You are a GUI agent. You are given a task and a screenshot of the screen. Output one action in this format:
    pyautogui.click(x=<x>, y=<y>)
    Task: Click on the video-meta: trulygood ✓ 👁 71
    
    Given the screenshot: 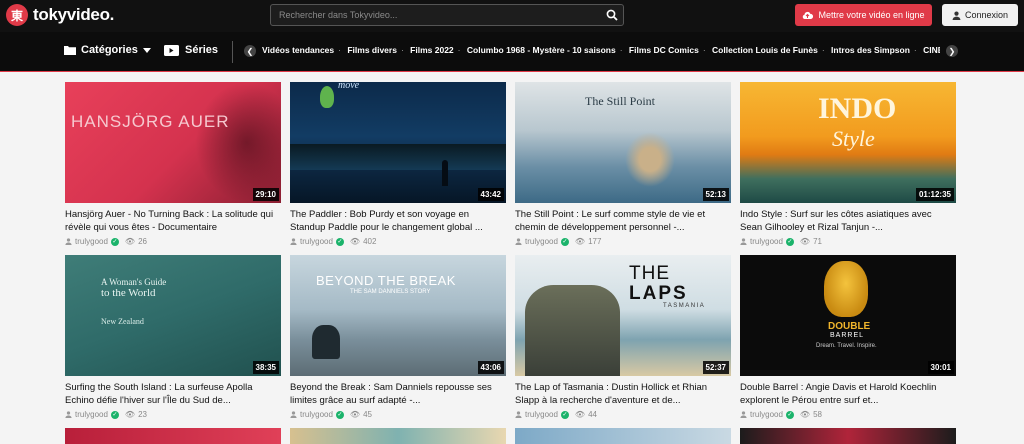 What is the action you would take?
    pyautogui.click(x=848, y=241)
    